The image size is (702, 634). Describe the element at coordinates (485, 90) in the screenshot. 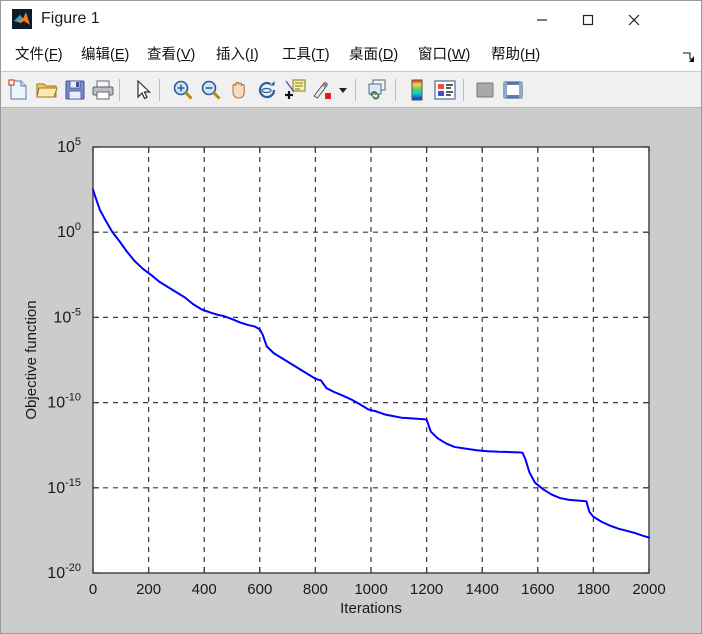

I see `hide-plot-tools-icon` at that location.